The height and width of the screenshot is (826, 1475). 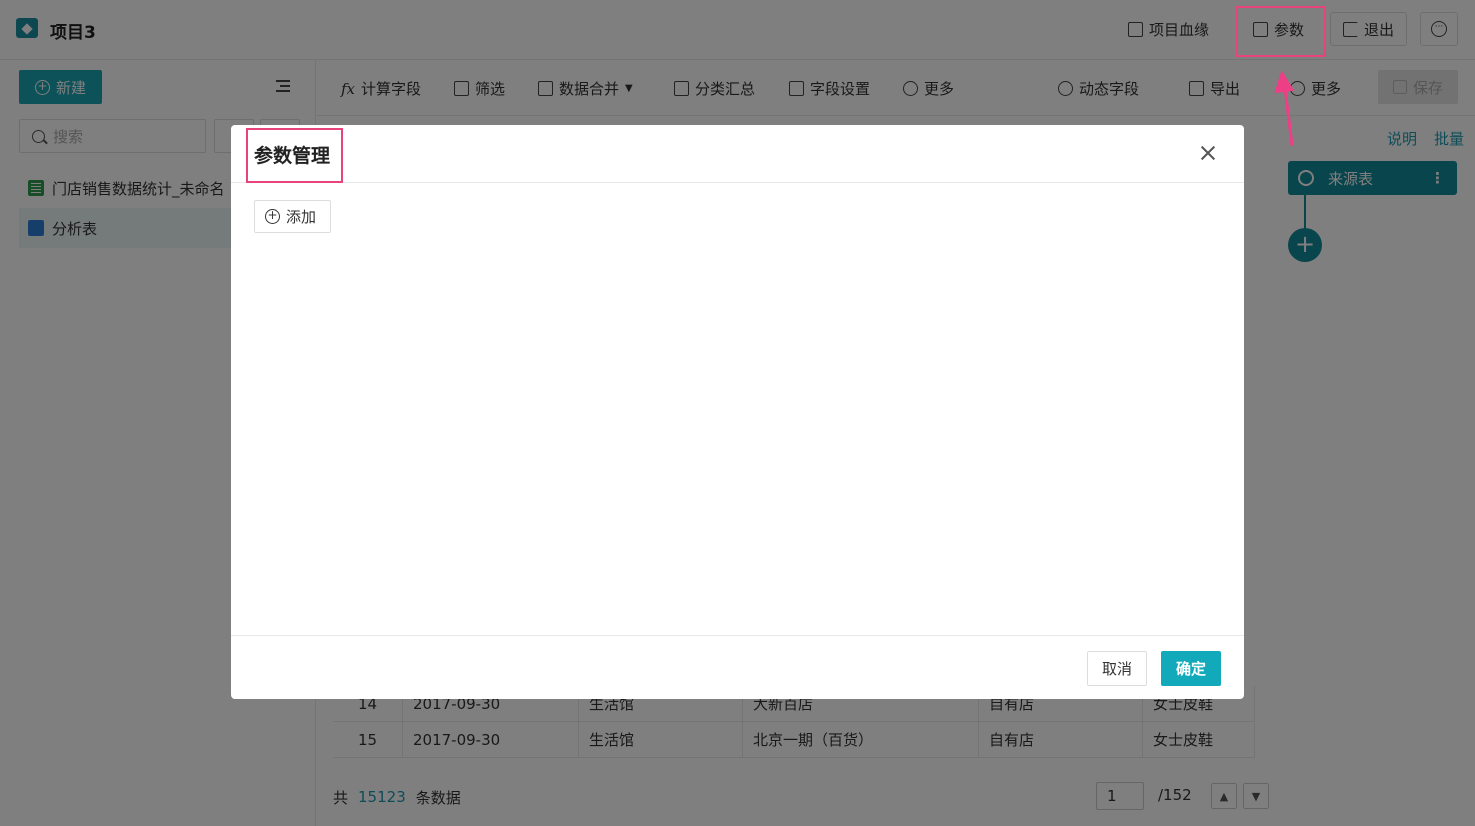 What do you see at coordinates (1191, 668) in the screenshot?
I see `confirm-button: 确定` at bounding box center [1191, 668].